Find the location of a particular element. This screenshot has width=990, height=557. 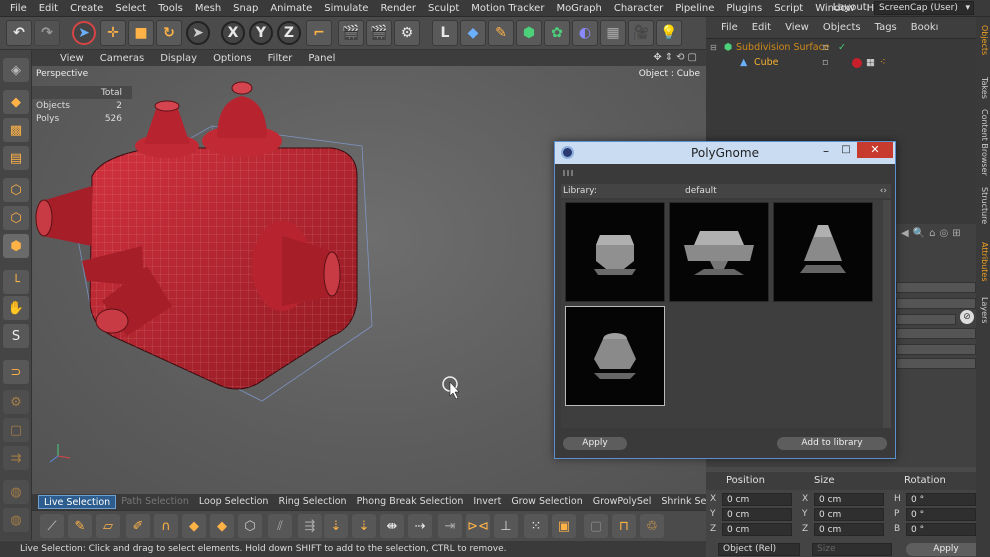

scale-tool-icon: ■ is located at coordinates (141, 33).